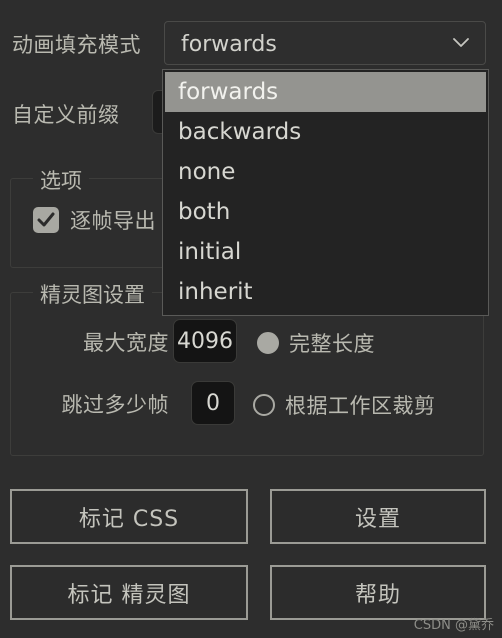  What do you see at coordinates (126, 343) in the screenshot?
I see `max-width-label: 最大宽度` at bounding box center [126, 343].